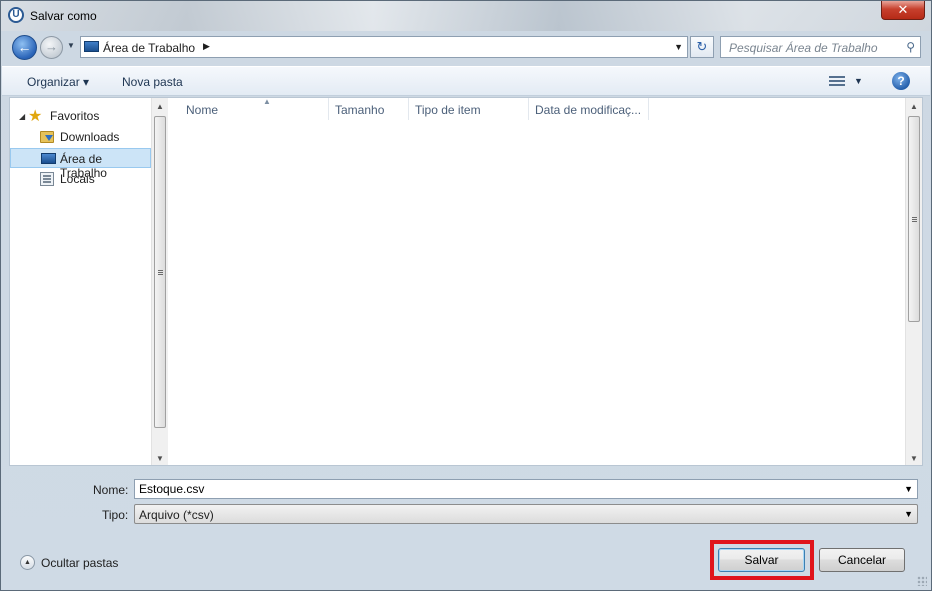 This screenshot has height=591, width=932. Describe the element at coordinates (678, 47) in the screenshot. I see `address-dropdown-icon: ▼` at that location.